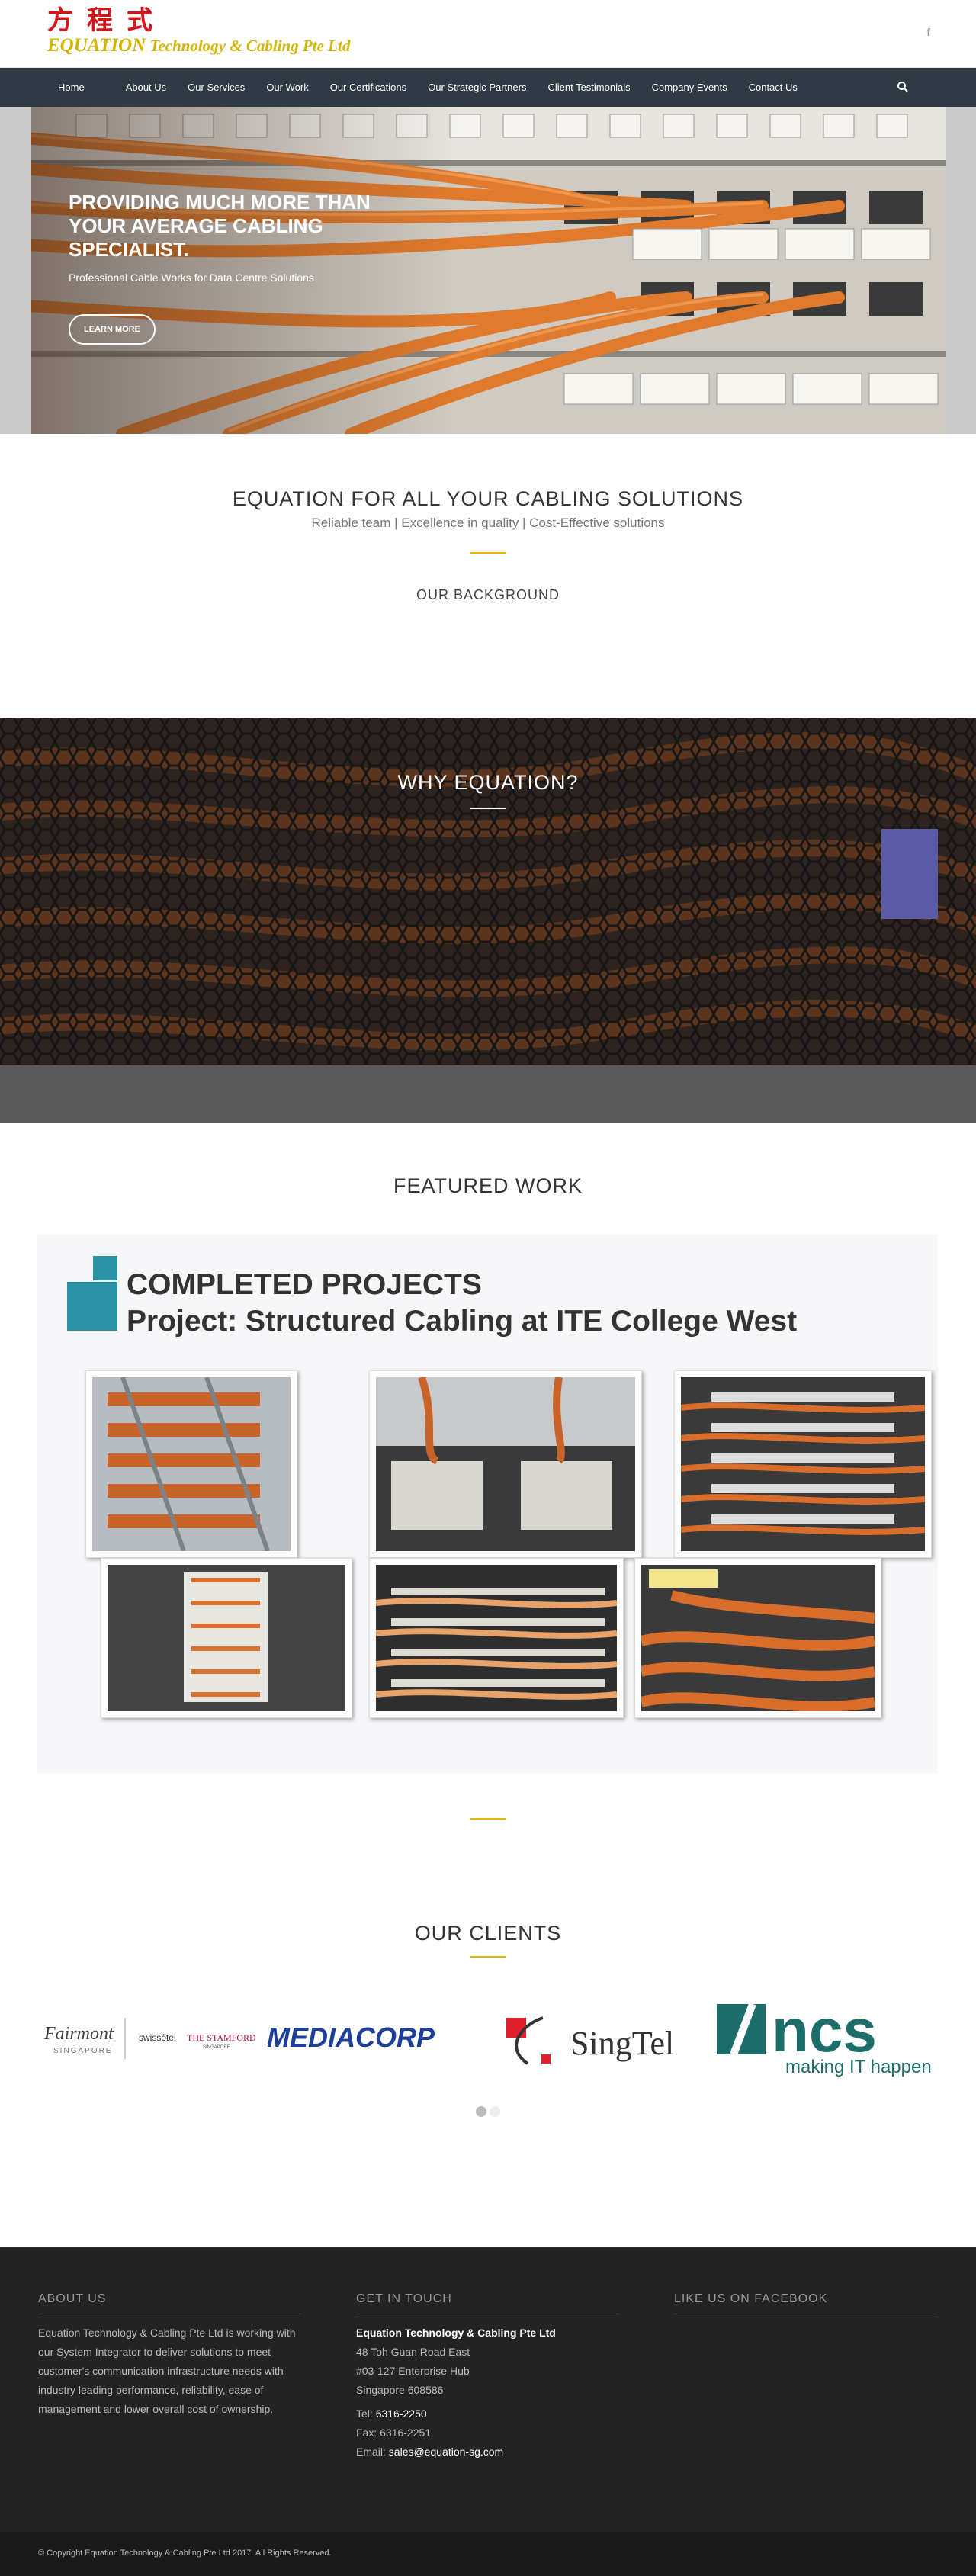 This screenshot has height=2576, width=976. I want to click on floating-badge, so click(909, 874).